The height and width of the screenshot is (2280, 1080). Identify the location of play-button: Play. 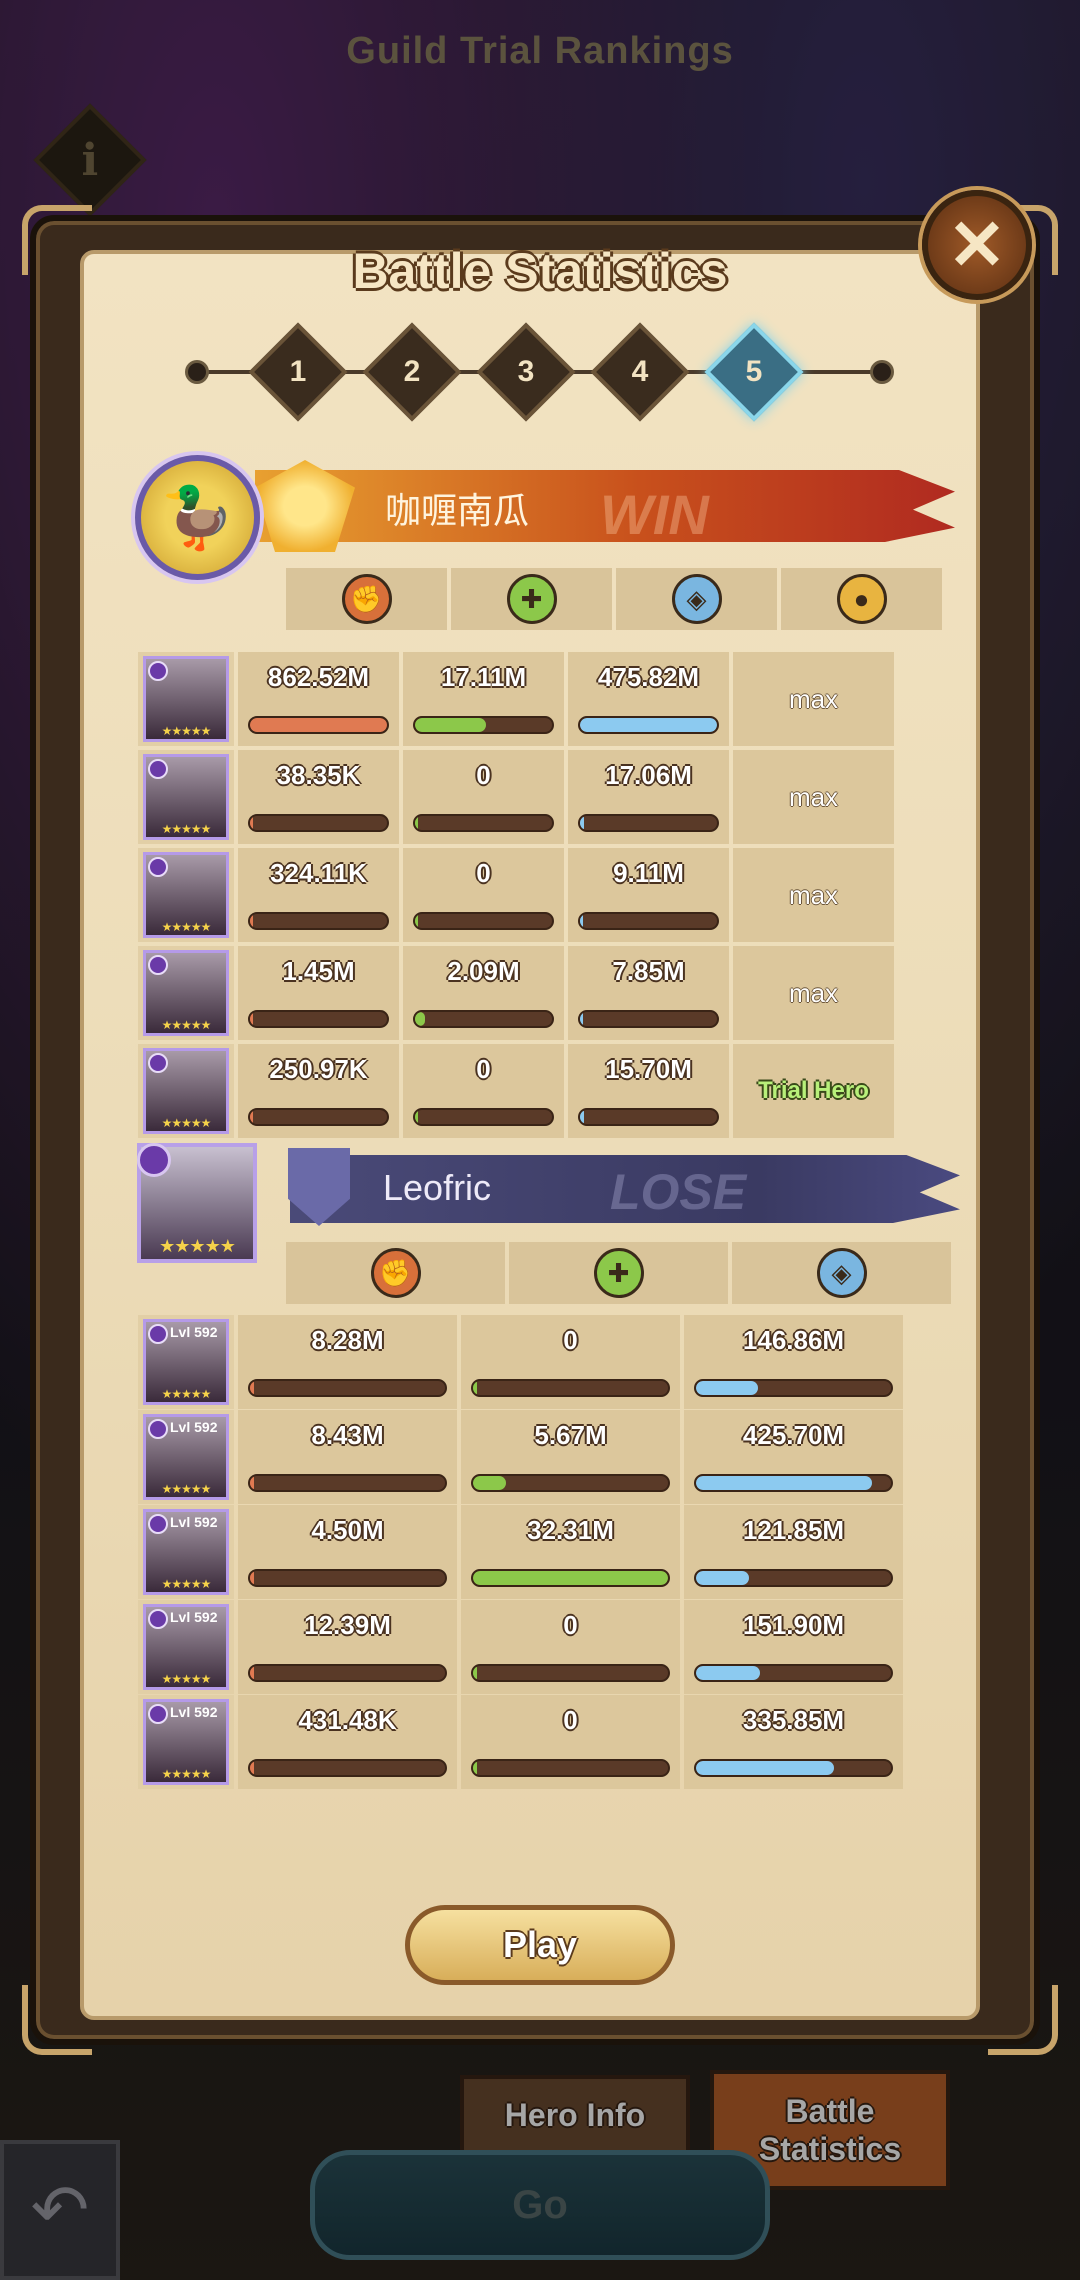
(540, 1945).